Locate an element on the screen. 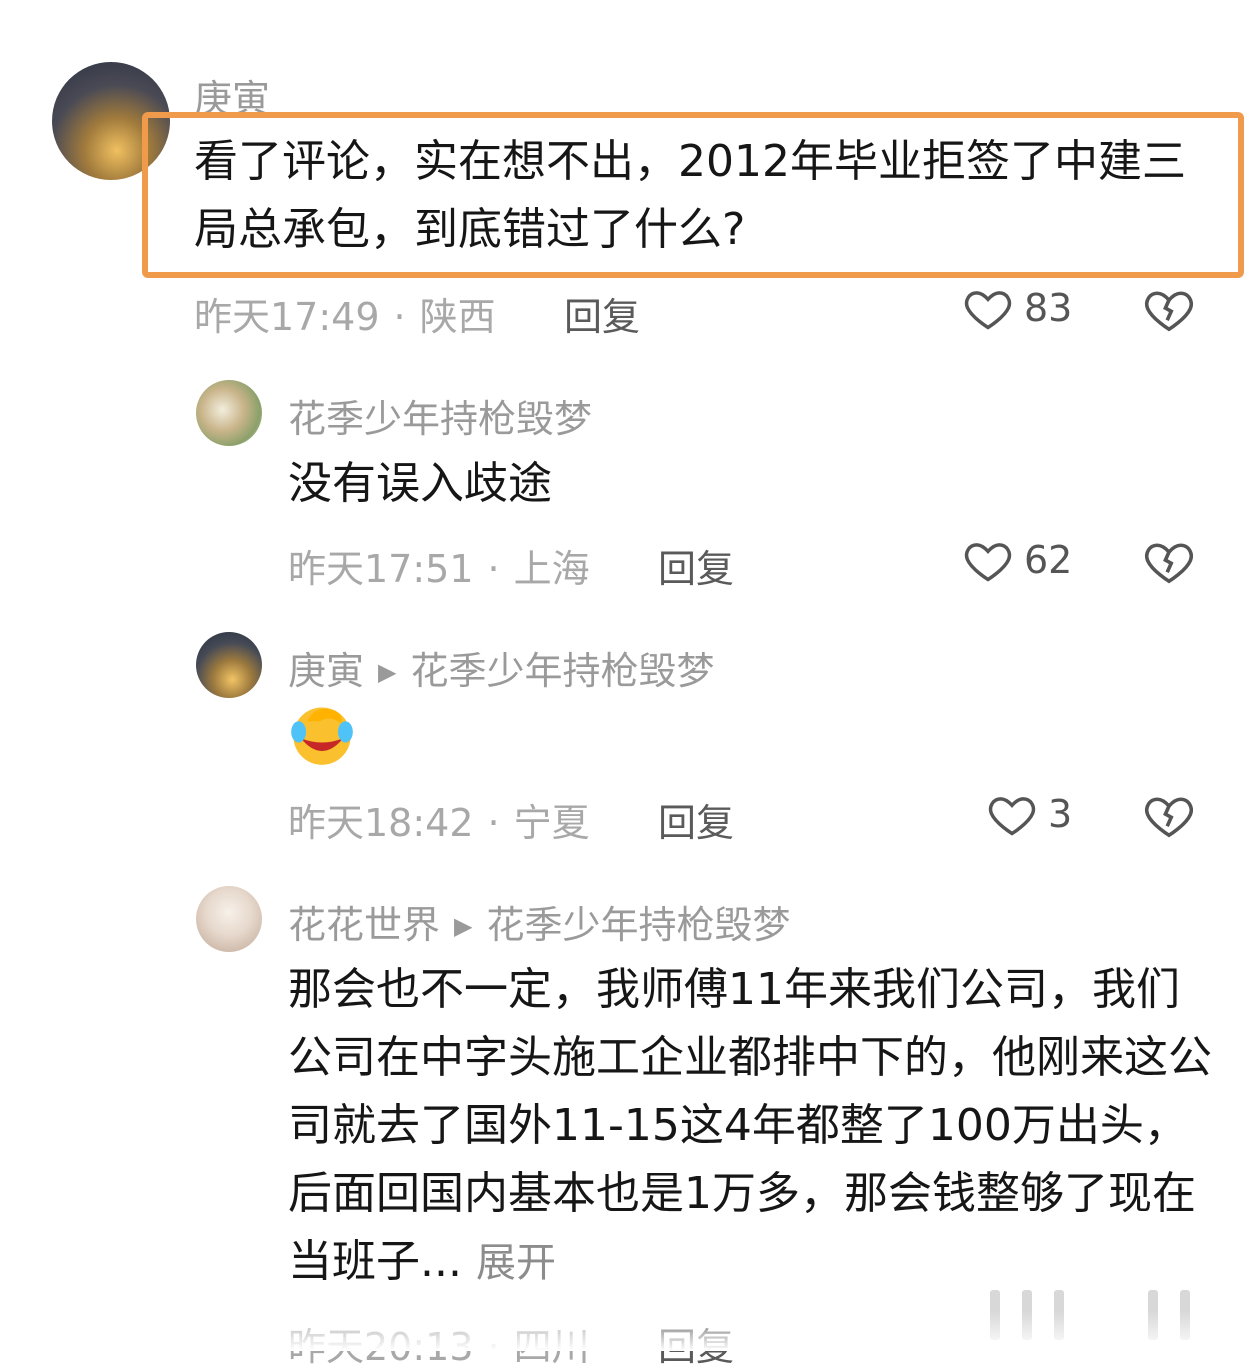 Image resolution: width=1260 pixels, height=1371 pixels. comment-time: 昨天17:49 is located at coordinates (287, 317).